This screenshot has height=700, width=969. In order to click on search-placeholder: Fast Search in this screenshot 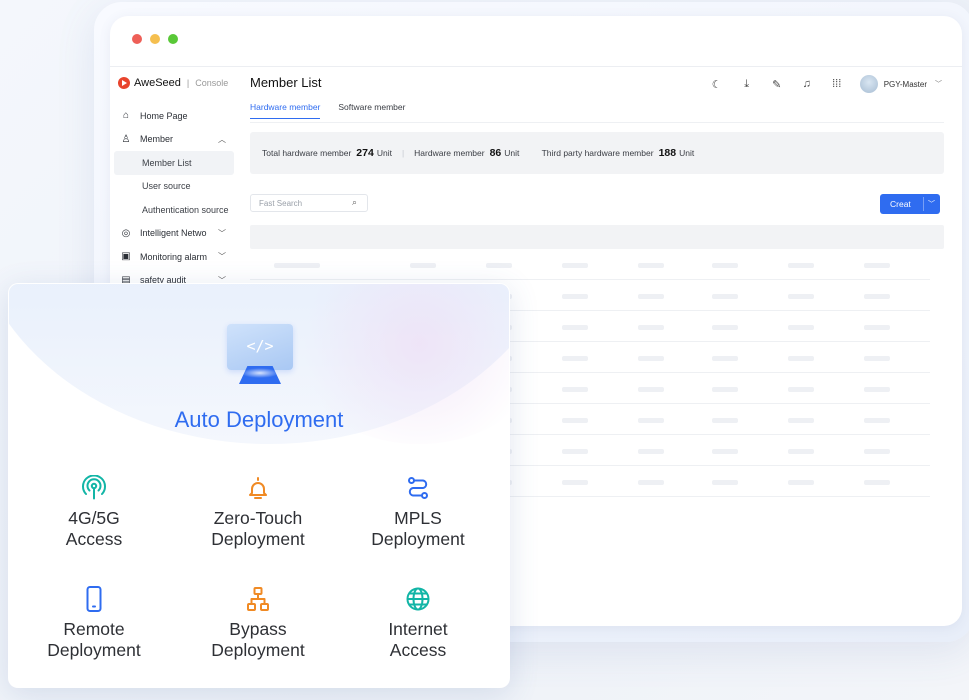, I will do `click(281, 203)`.